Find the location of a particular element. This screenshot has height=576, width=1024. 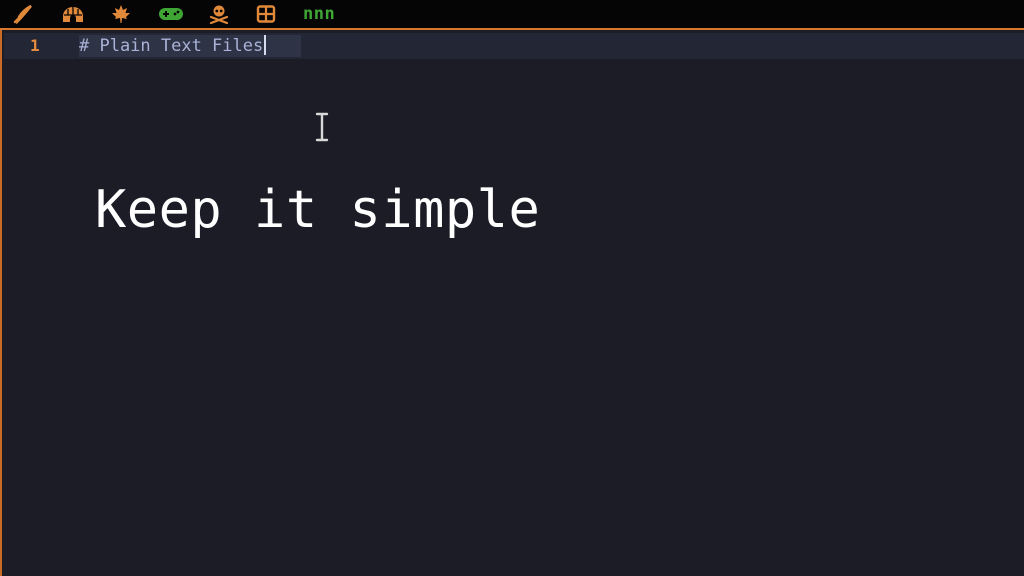

gamepad-icon is located at coordinates (171, 14).